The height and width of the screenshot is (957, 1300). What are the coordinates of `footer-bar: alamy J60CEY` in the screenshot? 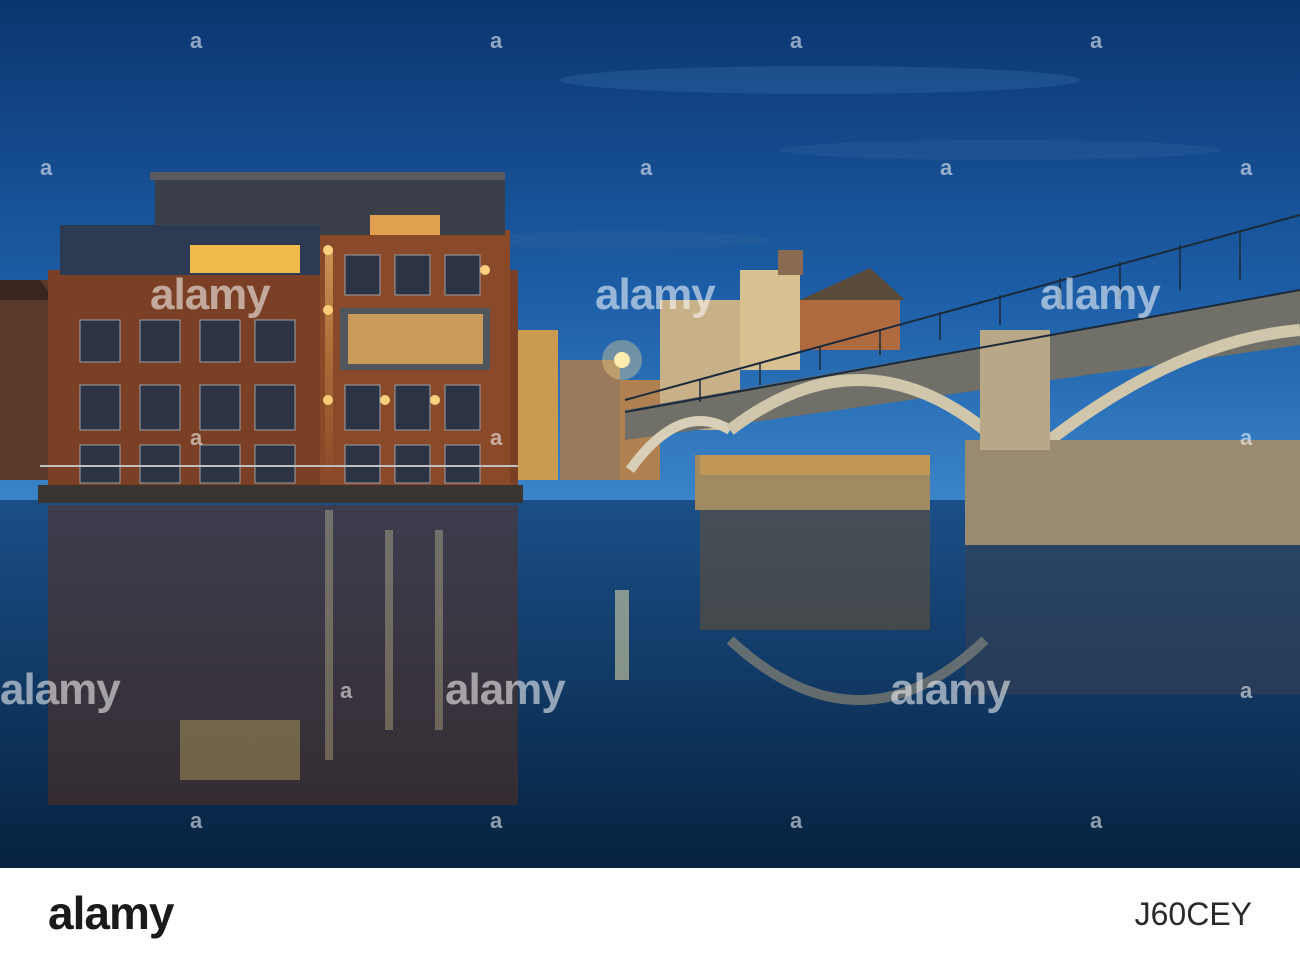 It's located at (650, 912).